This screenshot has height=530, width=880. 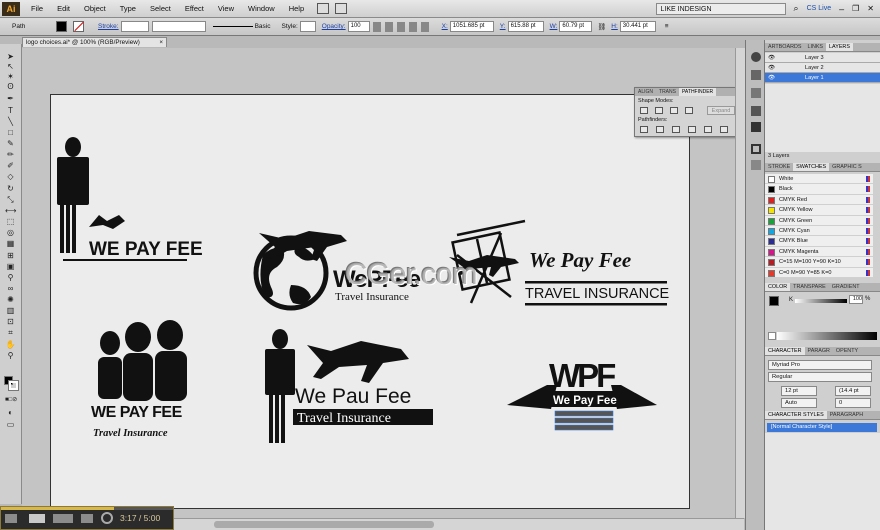 What do you see at coordinates (721, 110) in the screenshot?
I see `expand-button: Expand` at bounding box center [721, 110].